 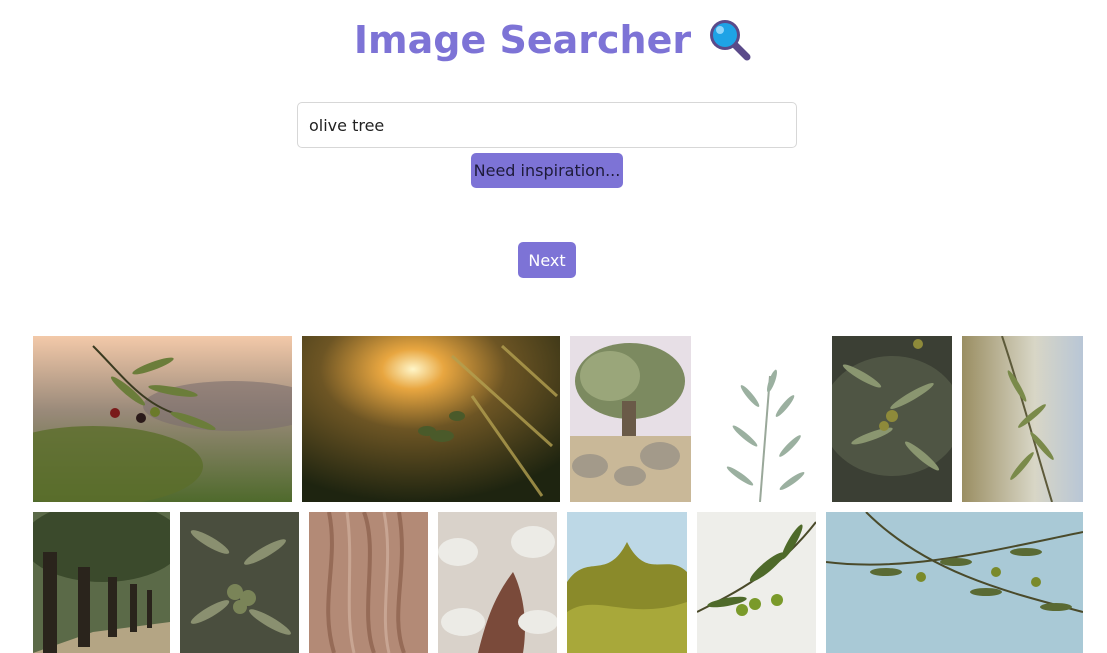 I want to click on next-button: Next, so click(x=547, y=260).